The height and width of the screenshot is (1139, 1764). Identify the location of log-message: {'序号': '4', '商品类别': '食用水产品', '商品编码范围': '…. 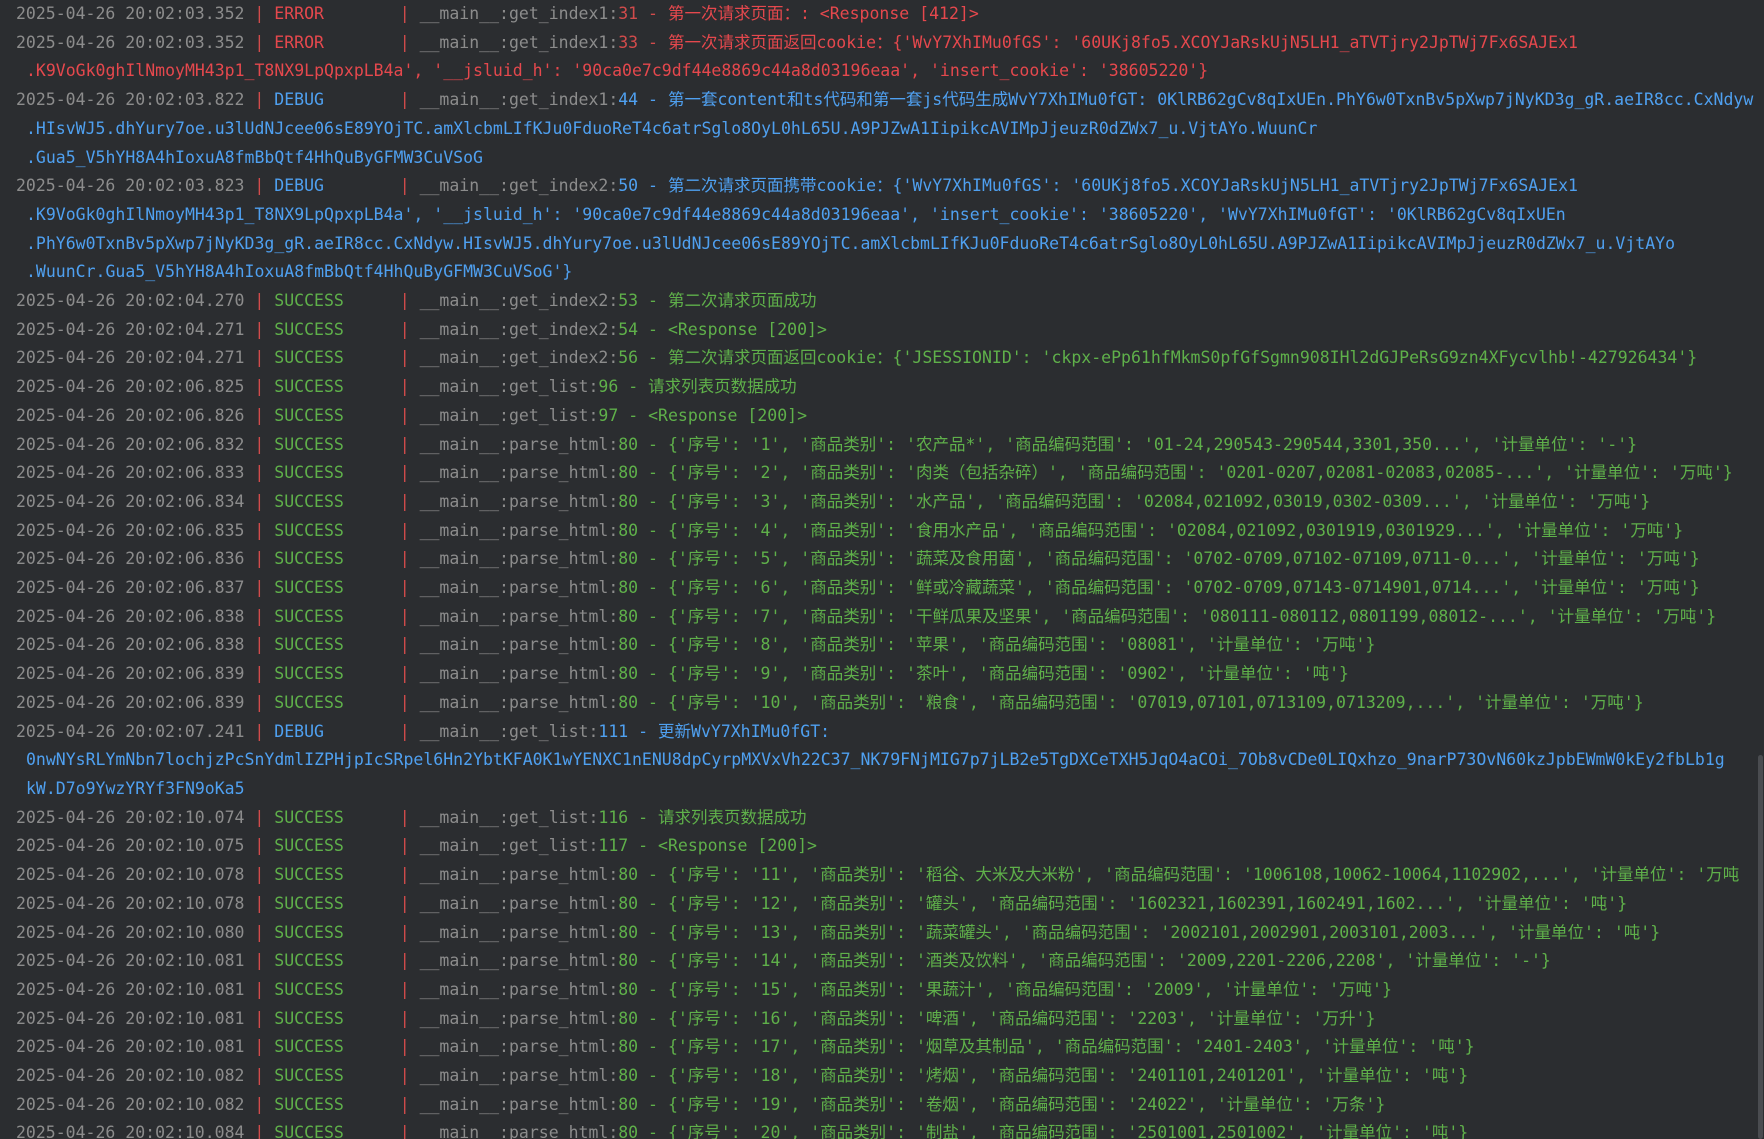
(1175, 530).